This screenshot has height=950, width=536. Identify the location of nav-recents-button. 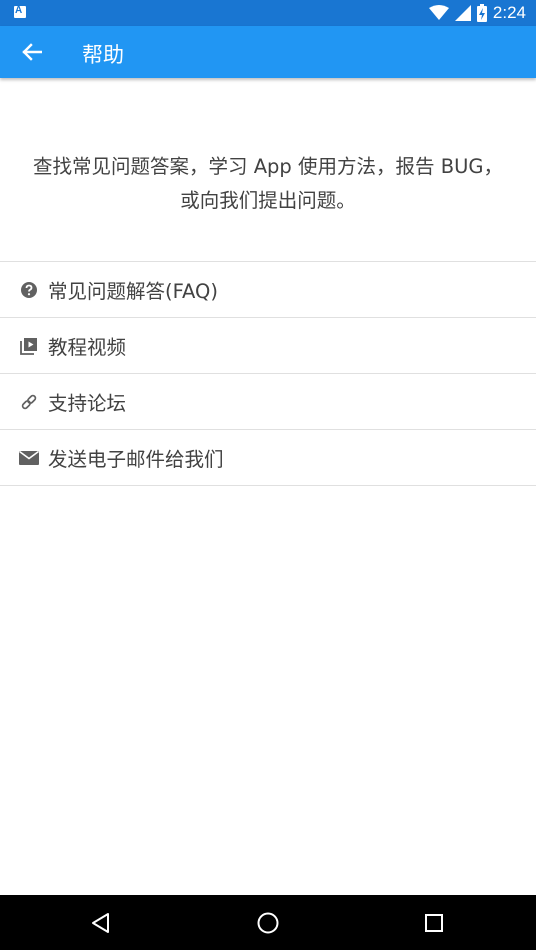
(434, 923).